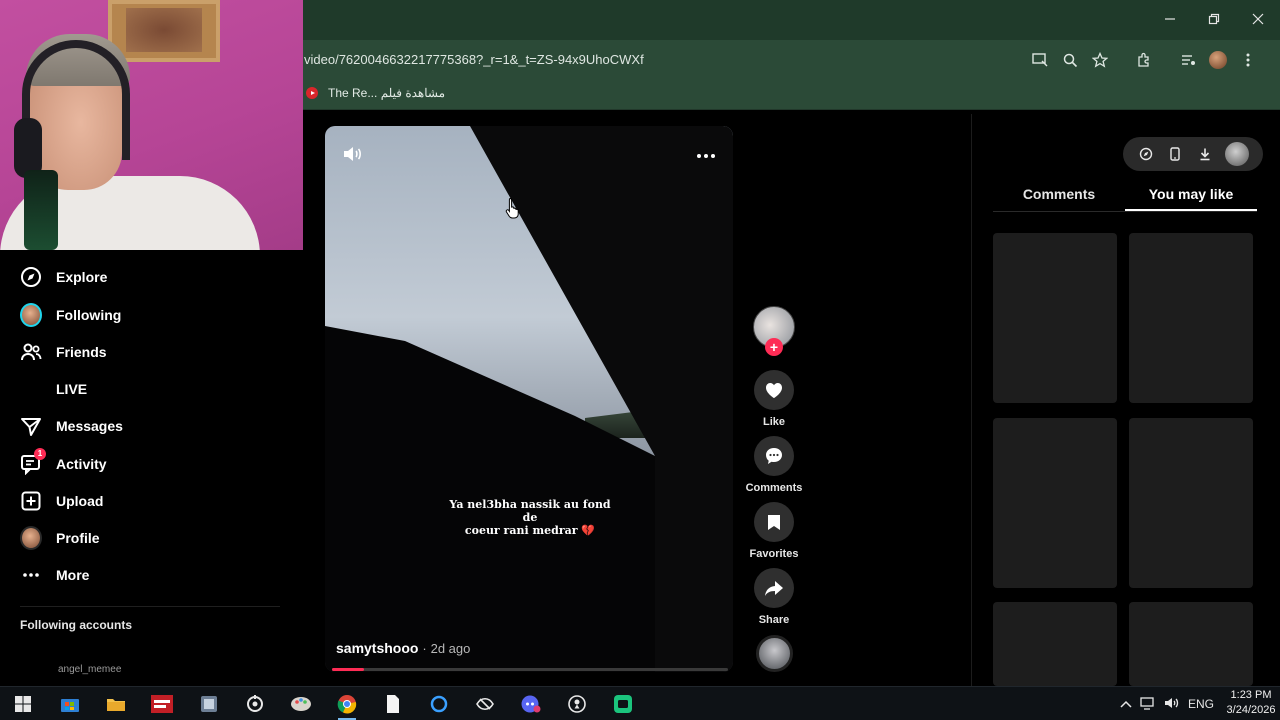 The image size is (1280, 720). Describe the element at coordinates (116, 704) in the screenshot. I see `file-explorer-icon` at that location.